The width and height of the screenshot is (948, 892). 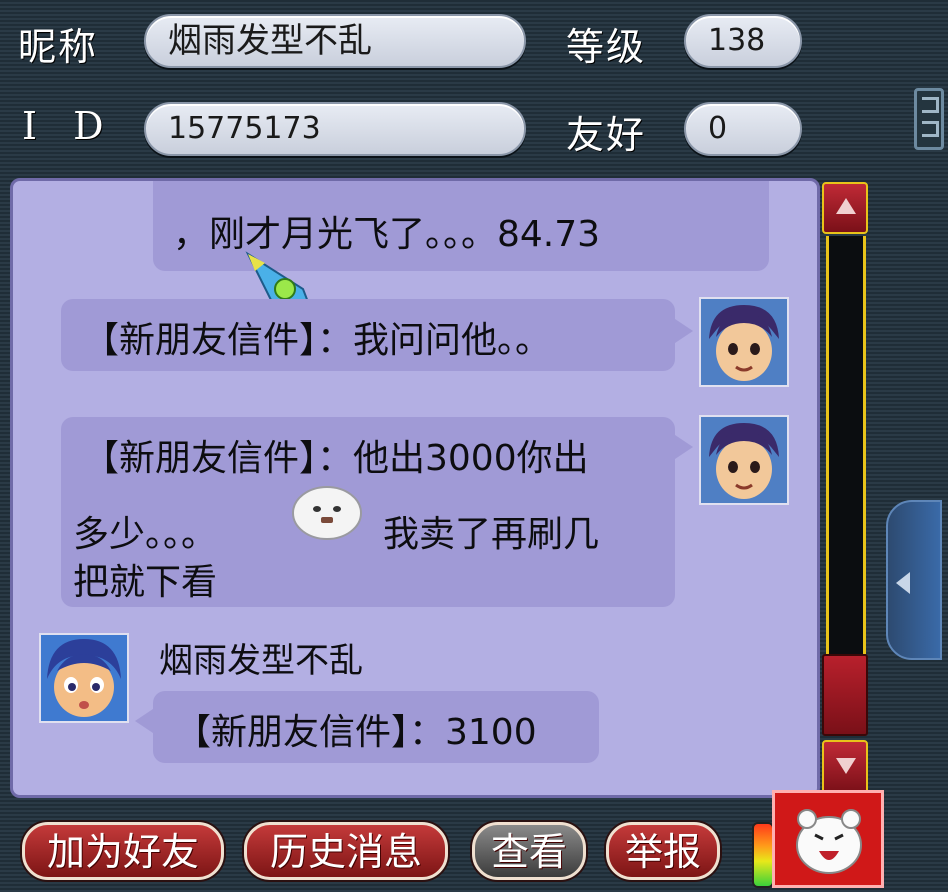 I want to click on message-text: ，刚才月光飞了。。。84.73, so click(x=387, y=234).